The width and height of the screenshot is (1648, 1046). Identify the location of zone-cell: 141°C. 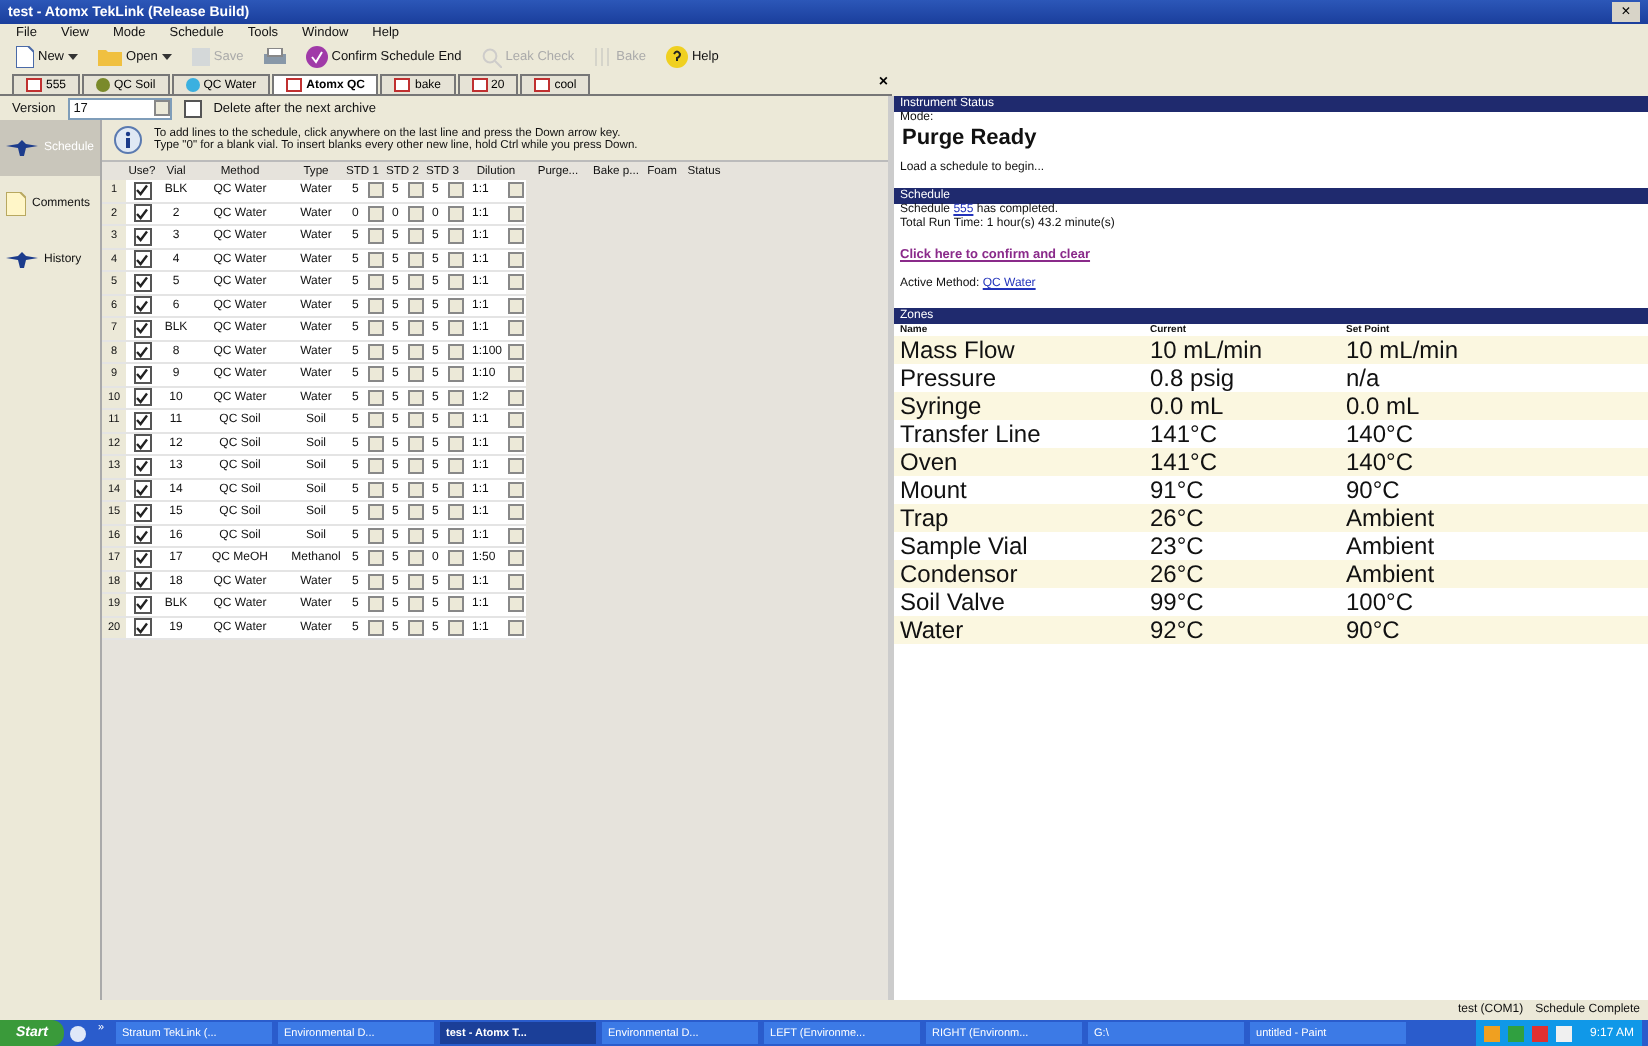
(1242, 462).